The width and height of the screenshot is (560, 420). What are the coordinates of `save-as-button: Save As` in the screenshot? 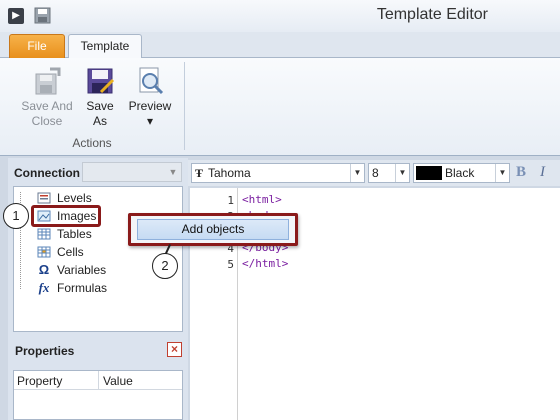 It's located at (100, 97).